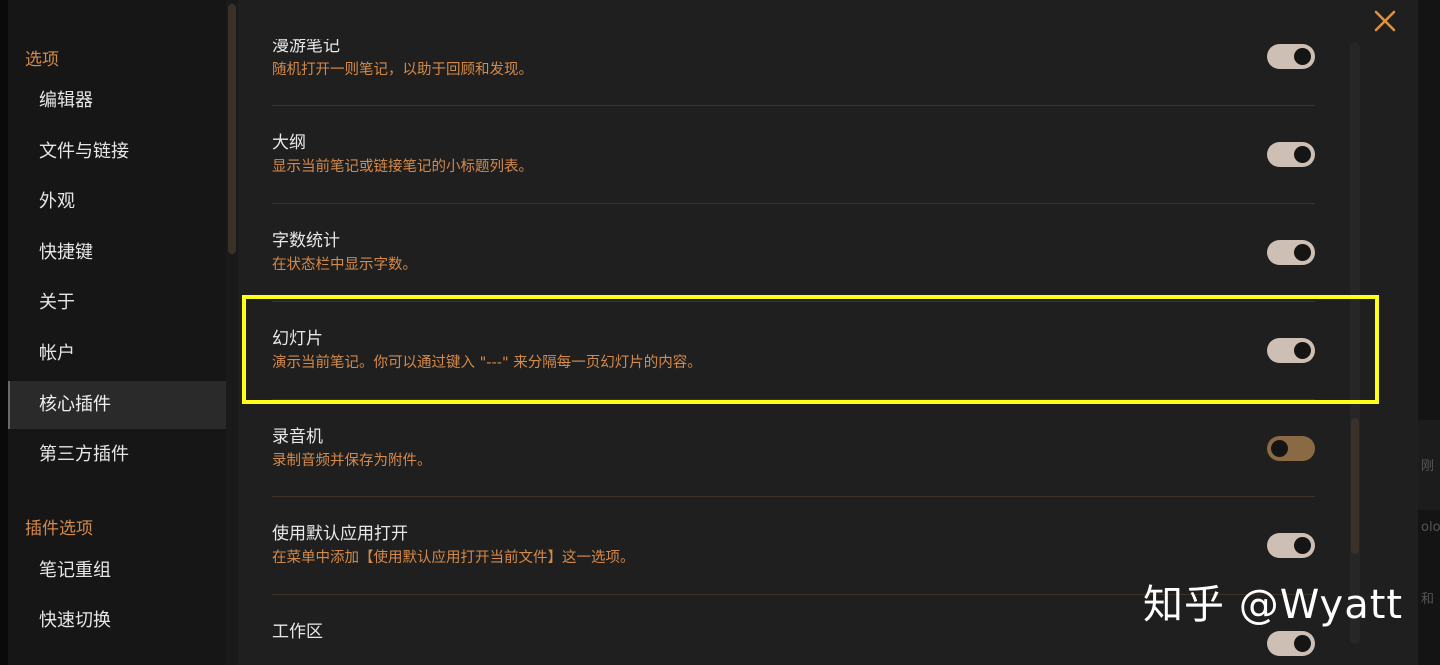 The image size is (1440, 665). Describe the element at coordinates (1430, 527) in the screenshot. I see `background-text-fragment: olo` at that location.